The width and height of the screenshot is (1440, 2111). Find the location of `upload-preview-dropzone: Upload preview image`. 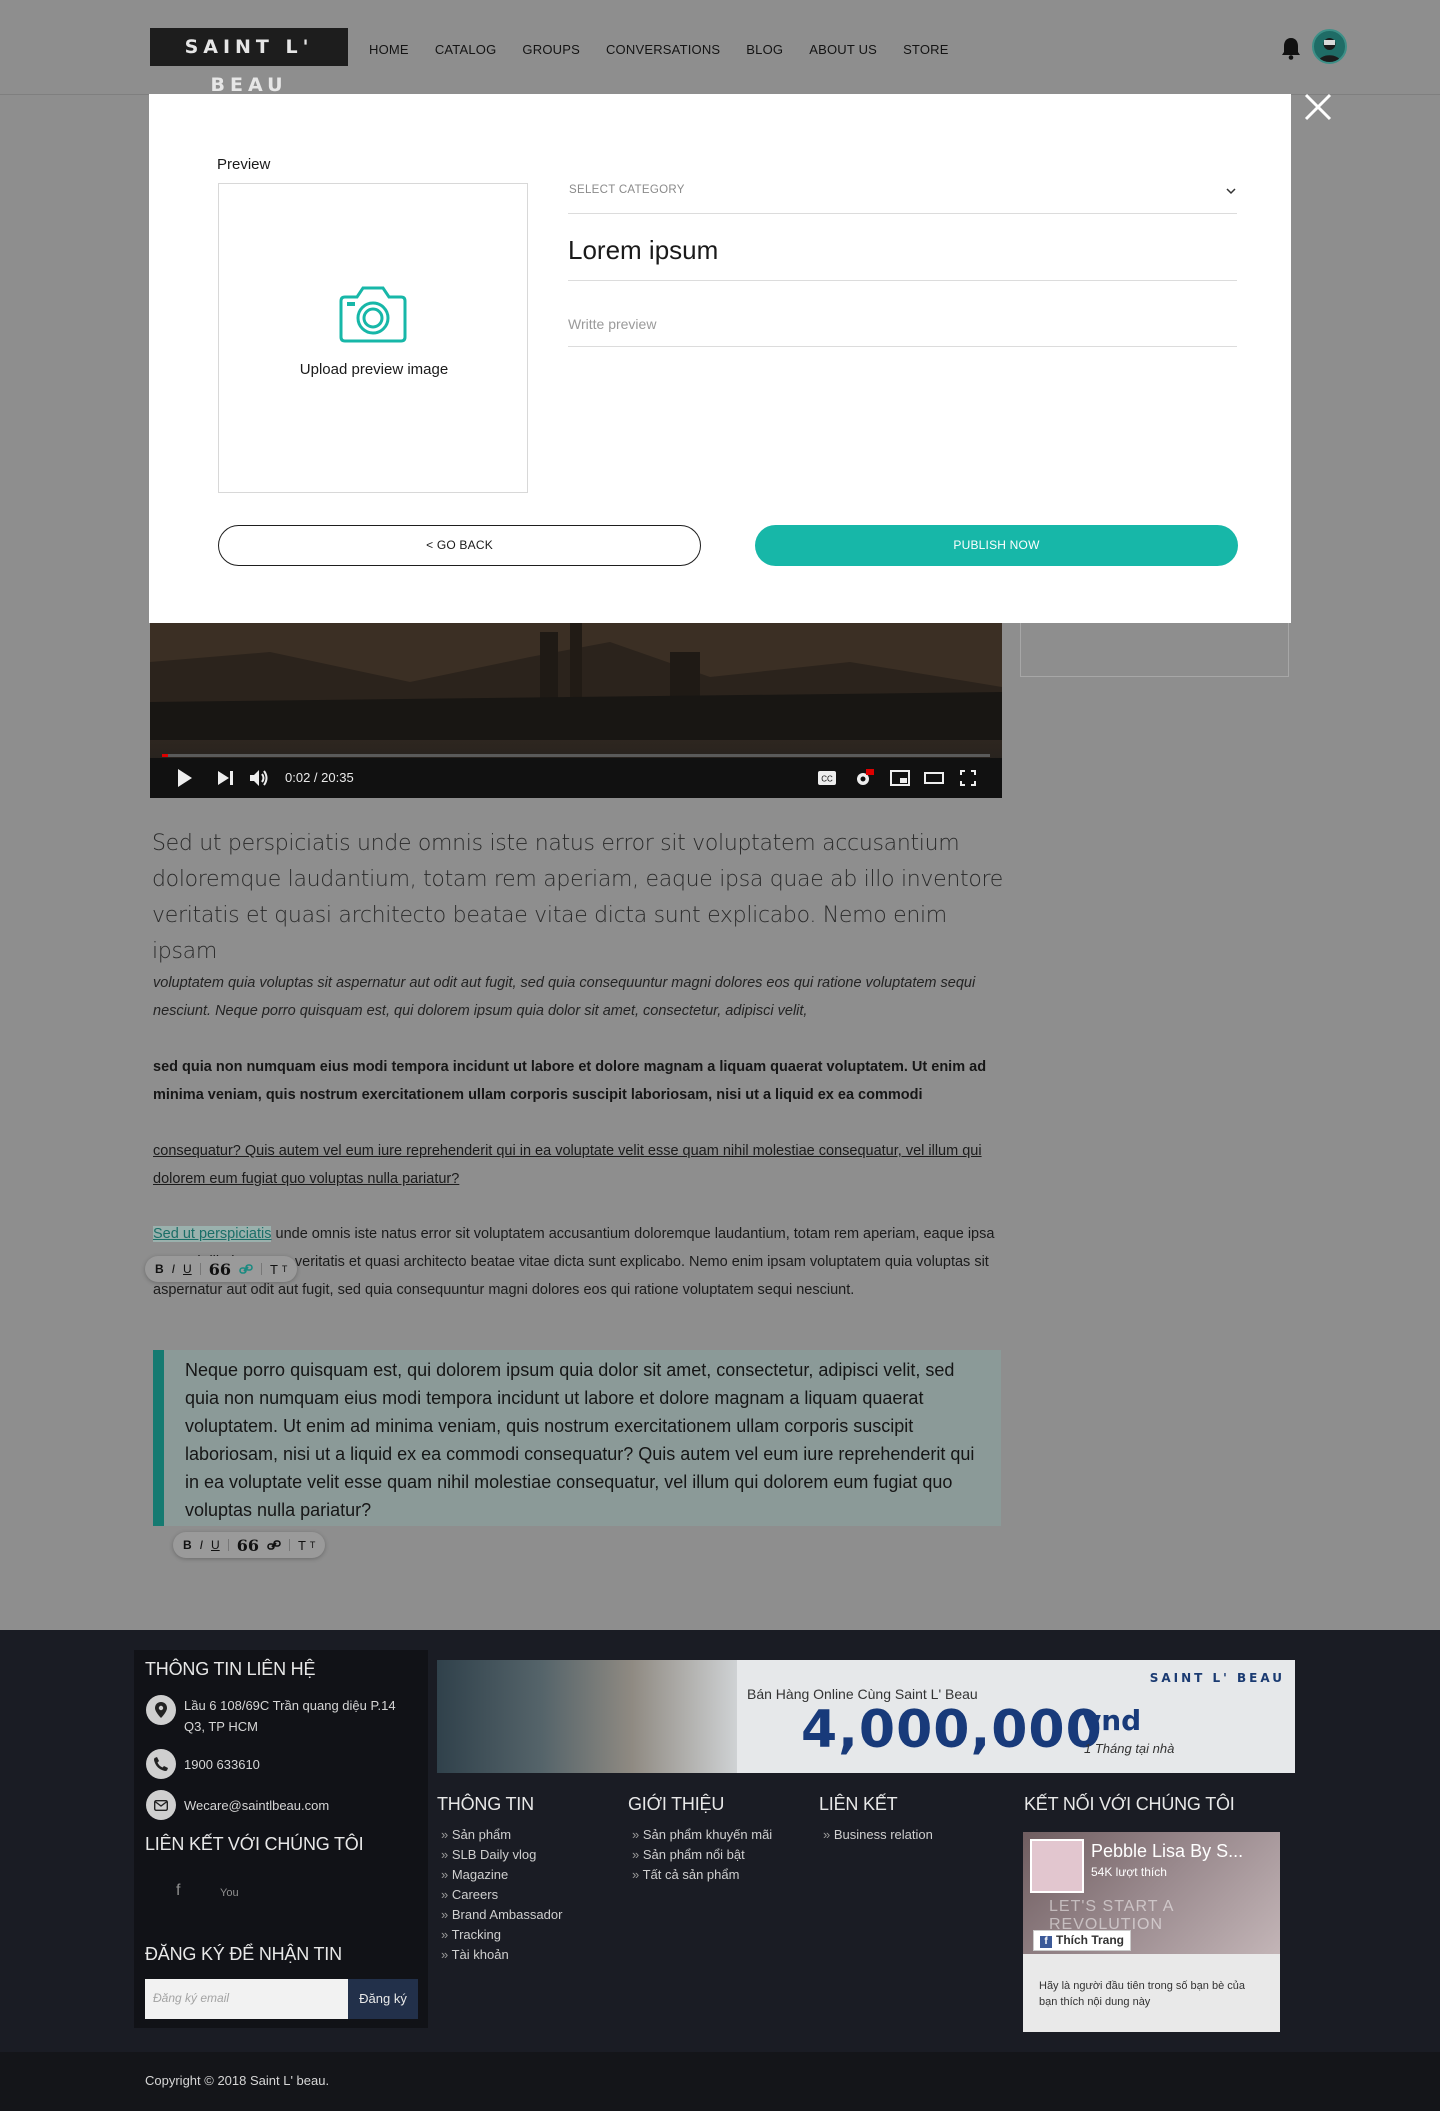

upload-preview-dropzone: Upload preview image is located at coordinates (373, 338).